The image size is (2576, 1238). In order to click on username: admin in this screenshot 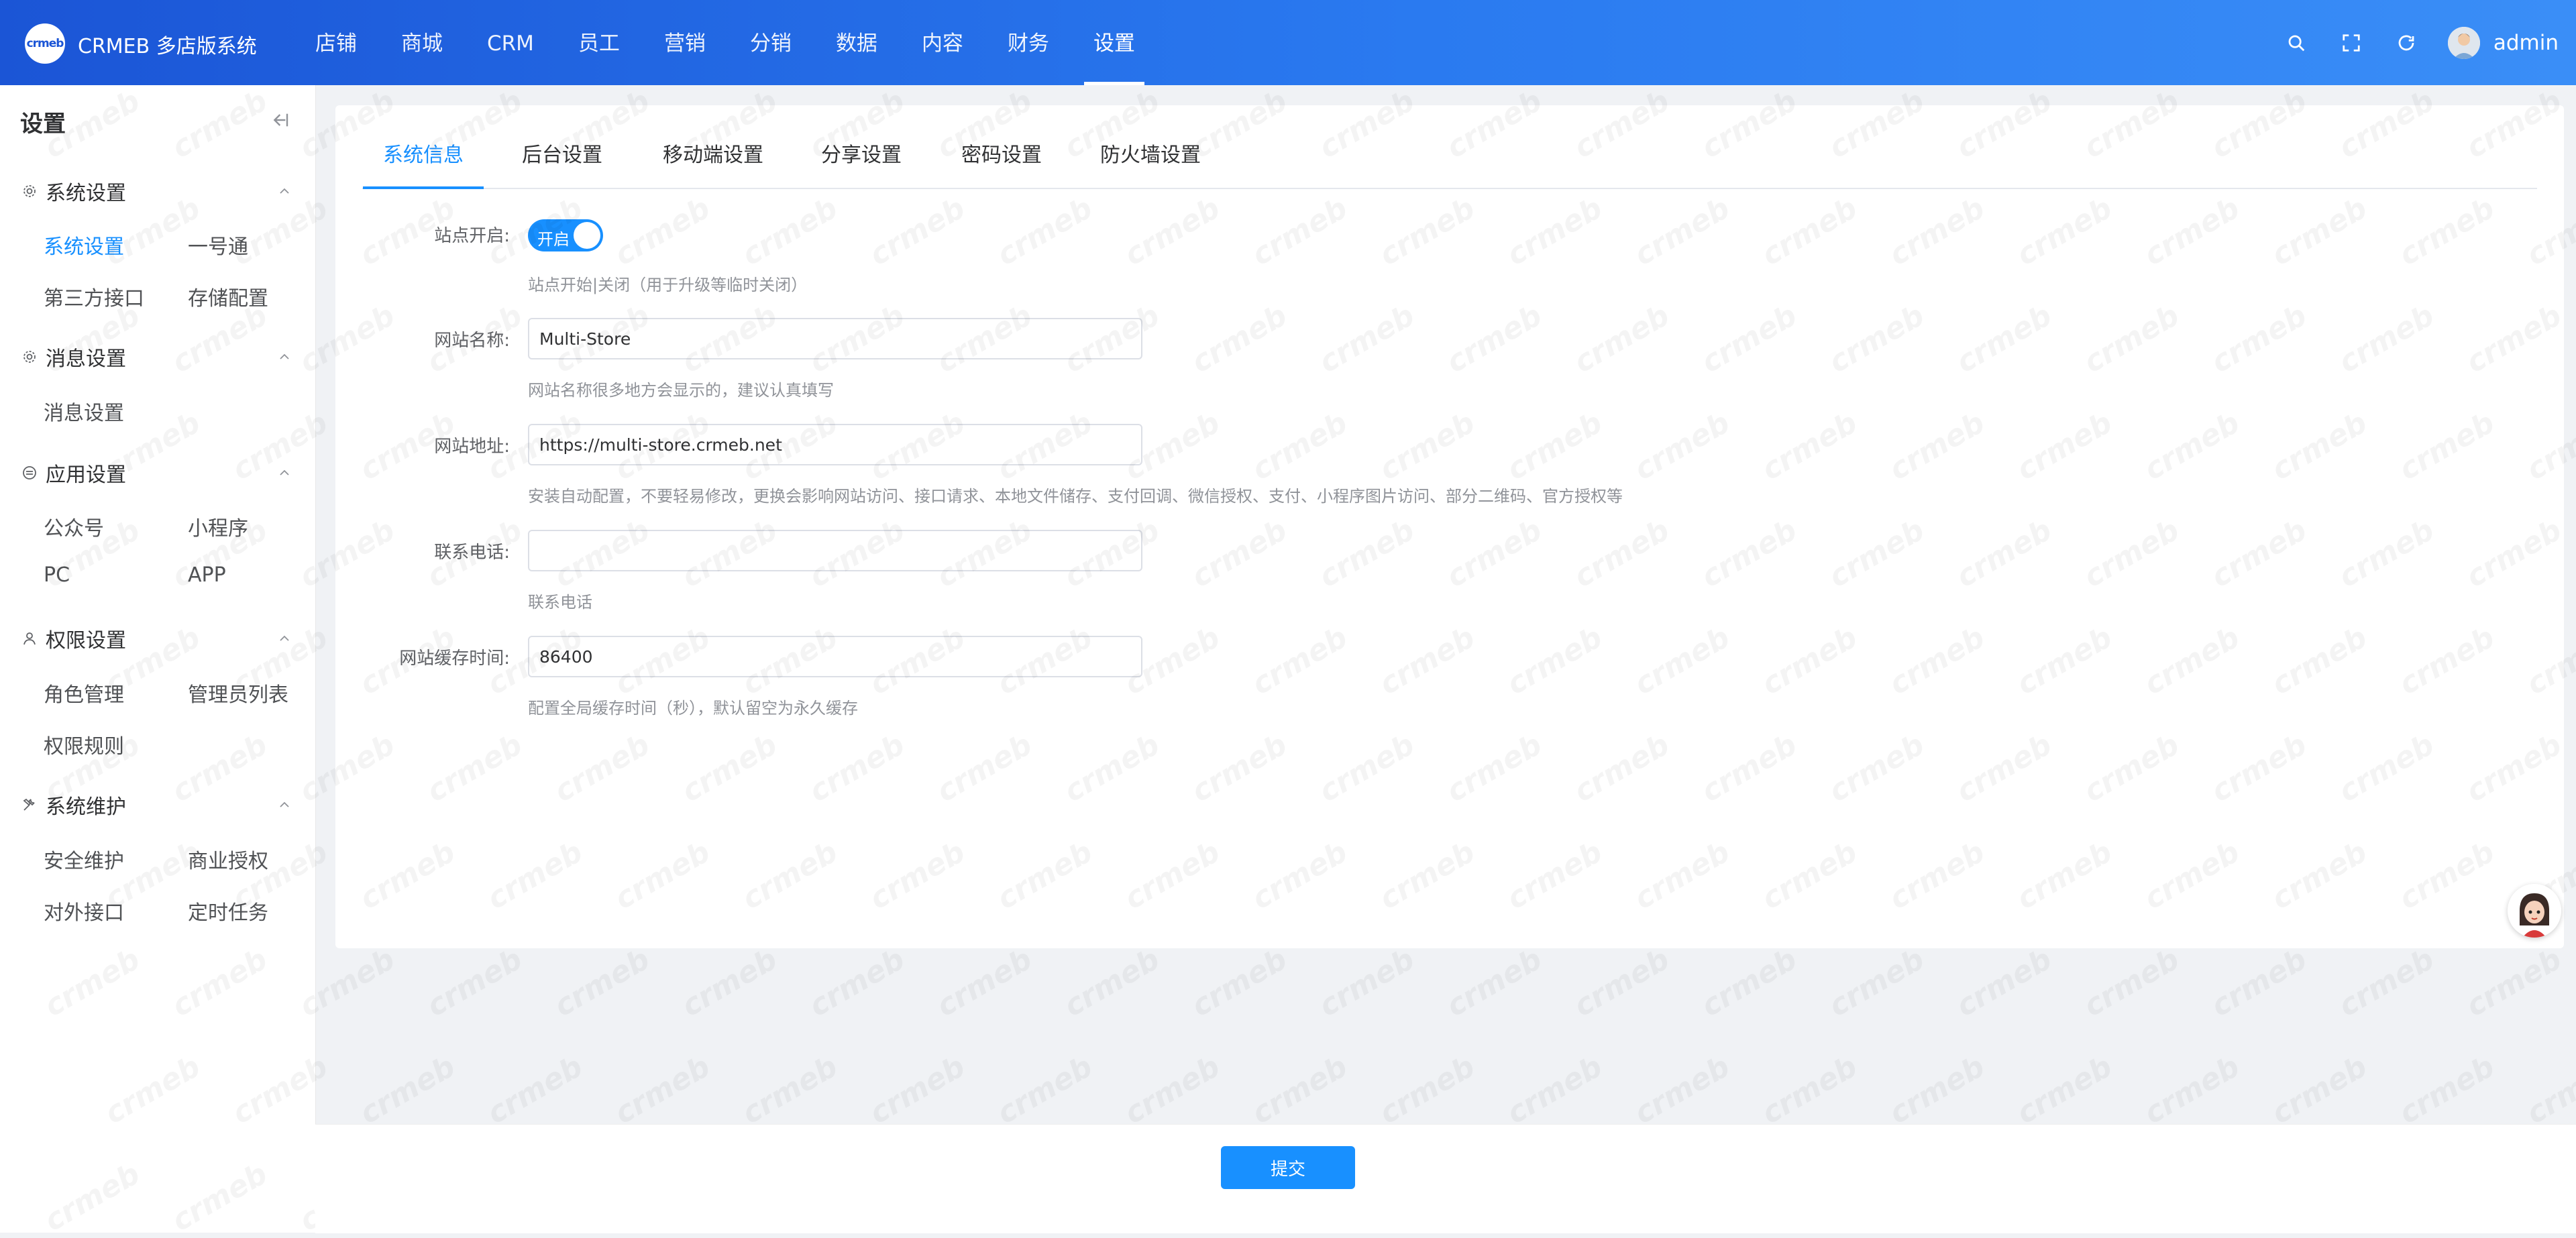, I will do `click(2526, 43)`.